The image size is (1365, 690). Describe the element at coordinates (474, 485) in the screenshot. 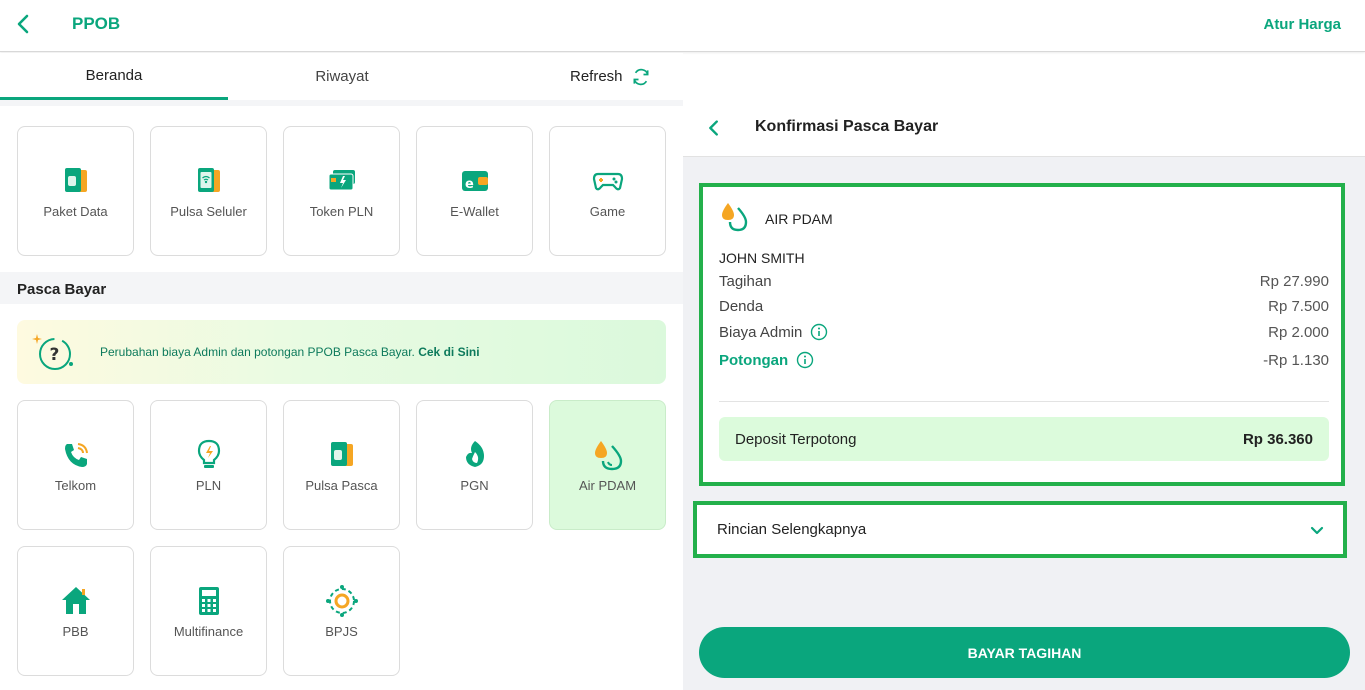

I see `tile-label: PGN` at that location.